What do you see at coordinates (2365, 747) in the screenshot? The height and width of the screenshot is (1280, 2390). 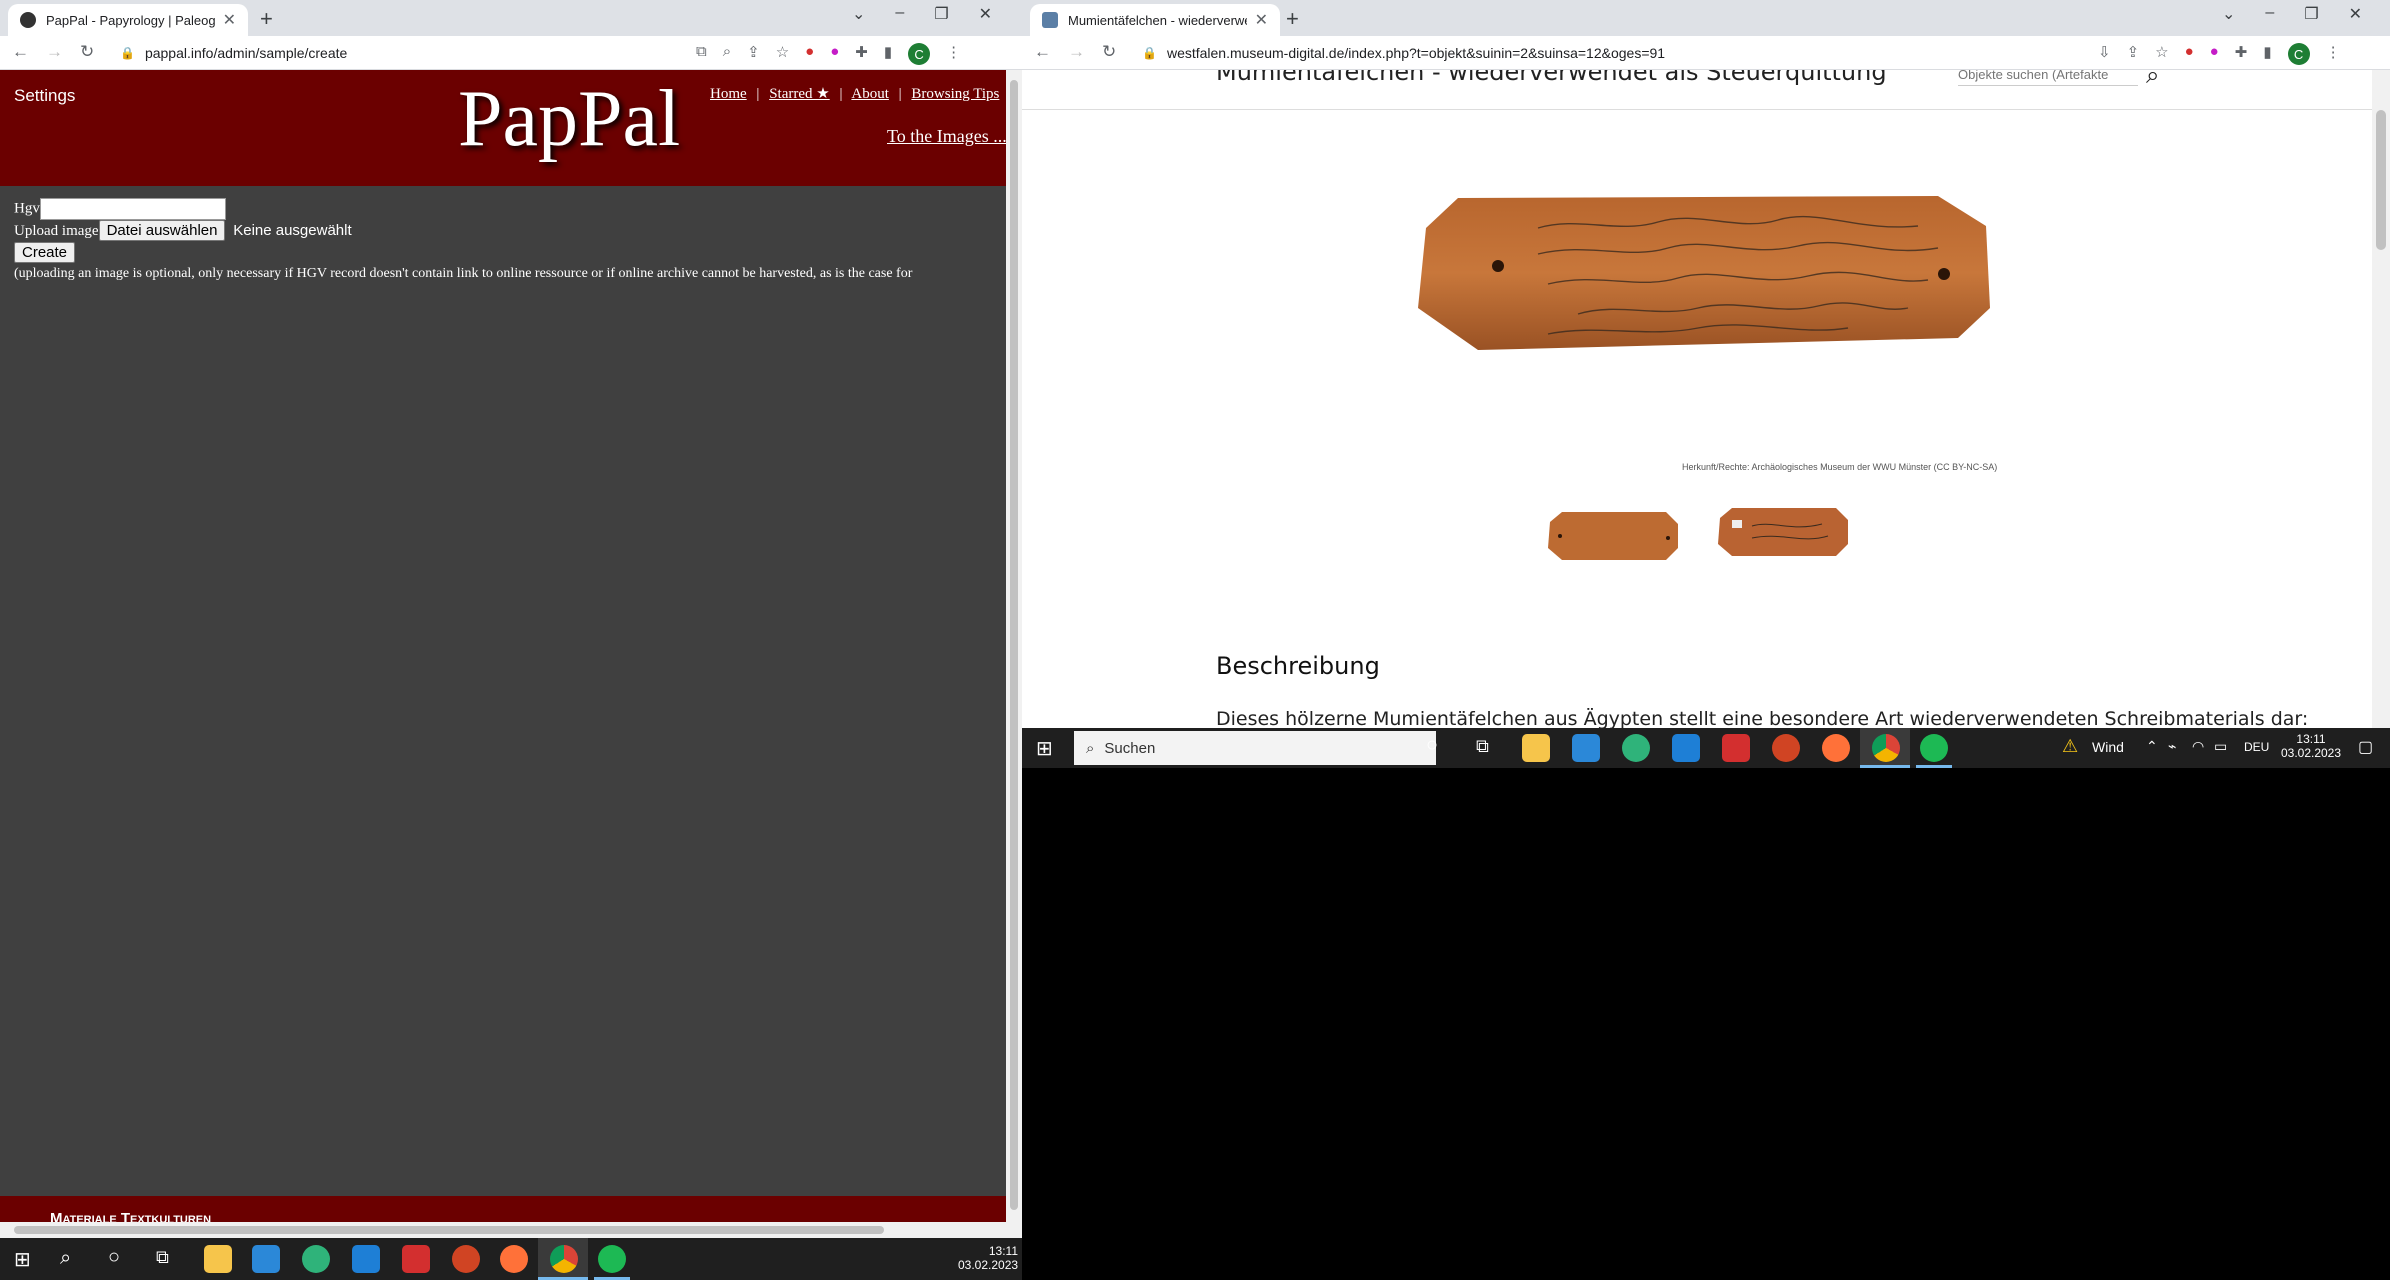 I see `notification-icon: ▢` at bounding box center [2365, 747].